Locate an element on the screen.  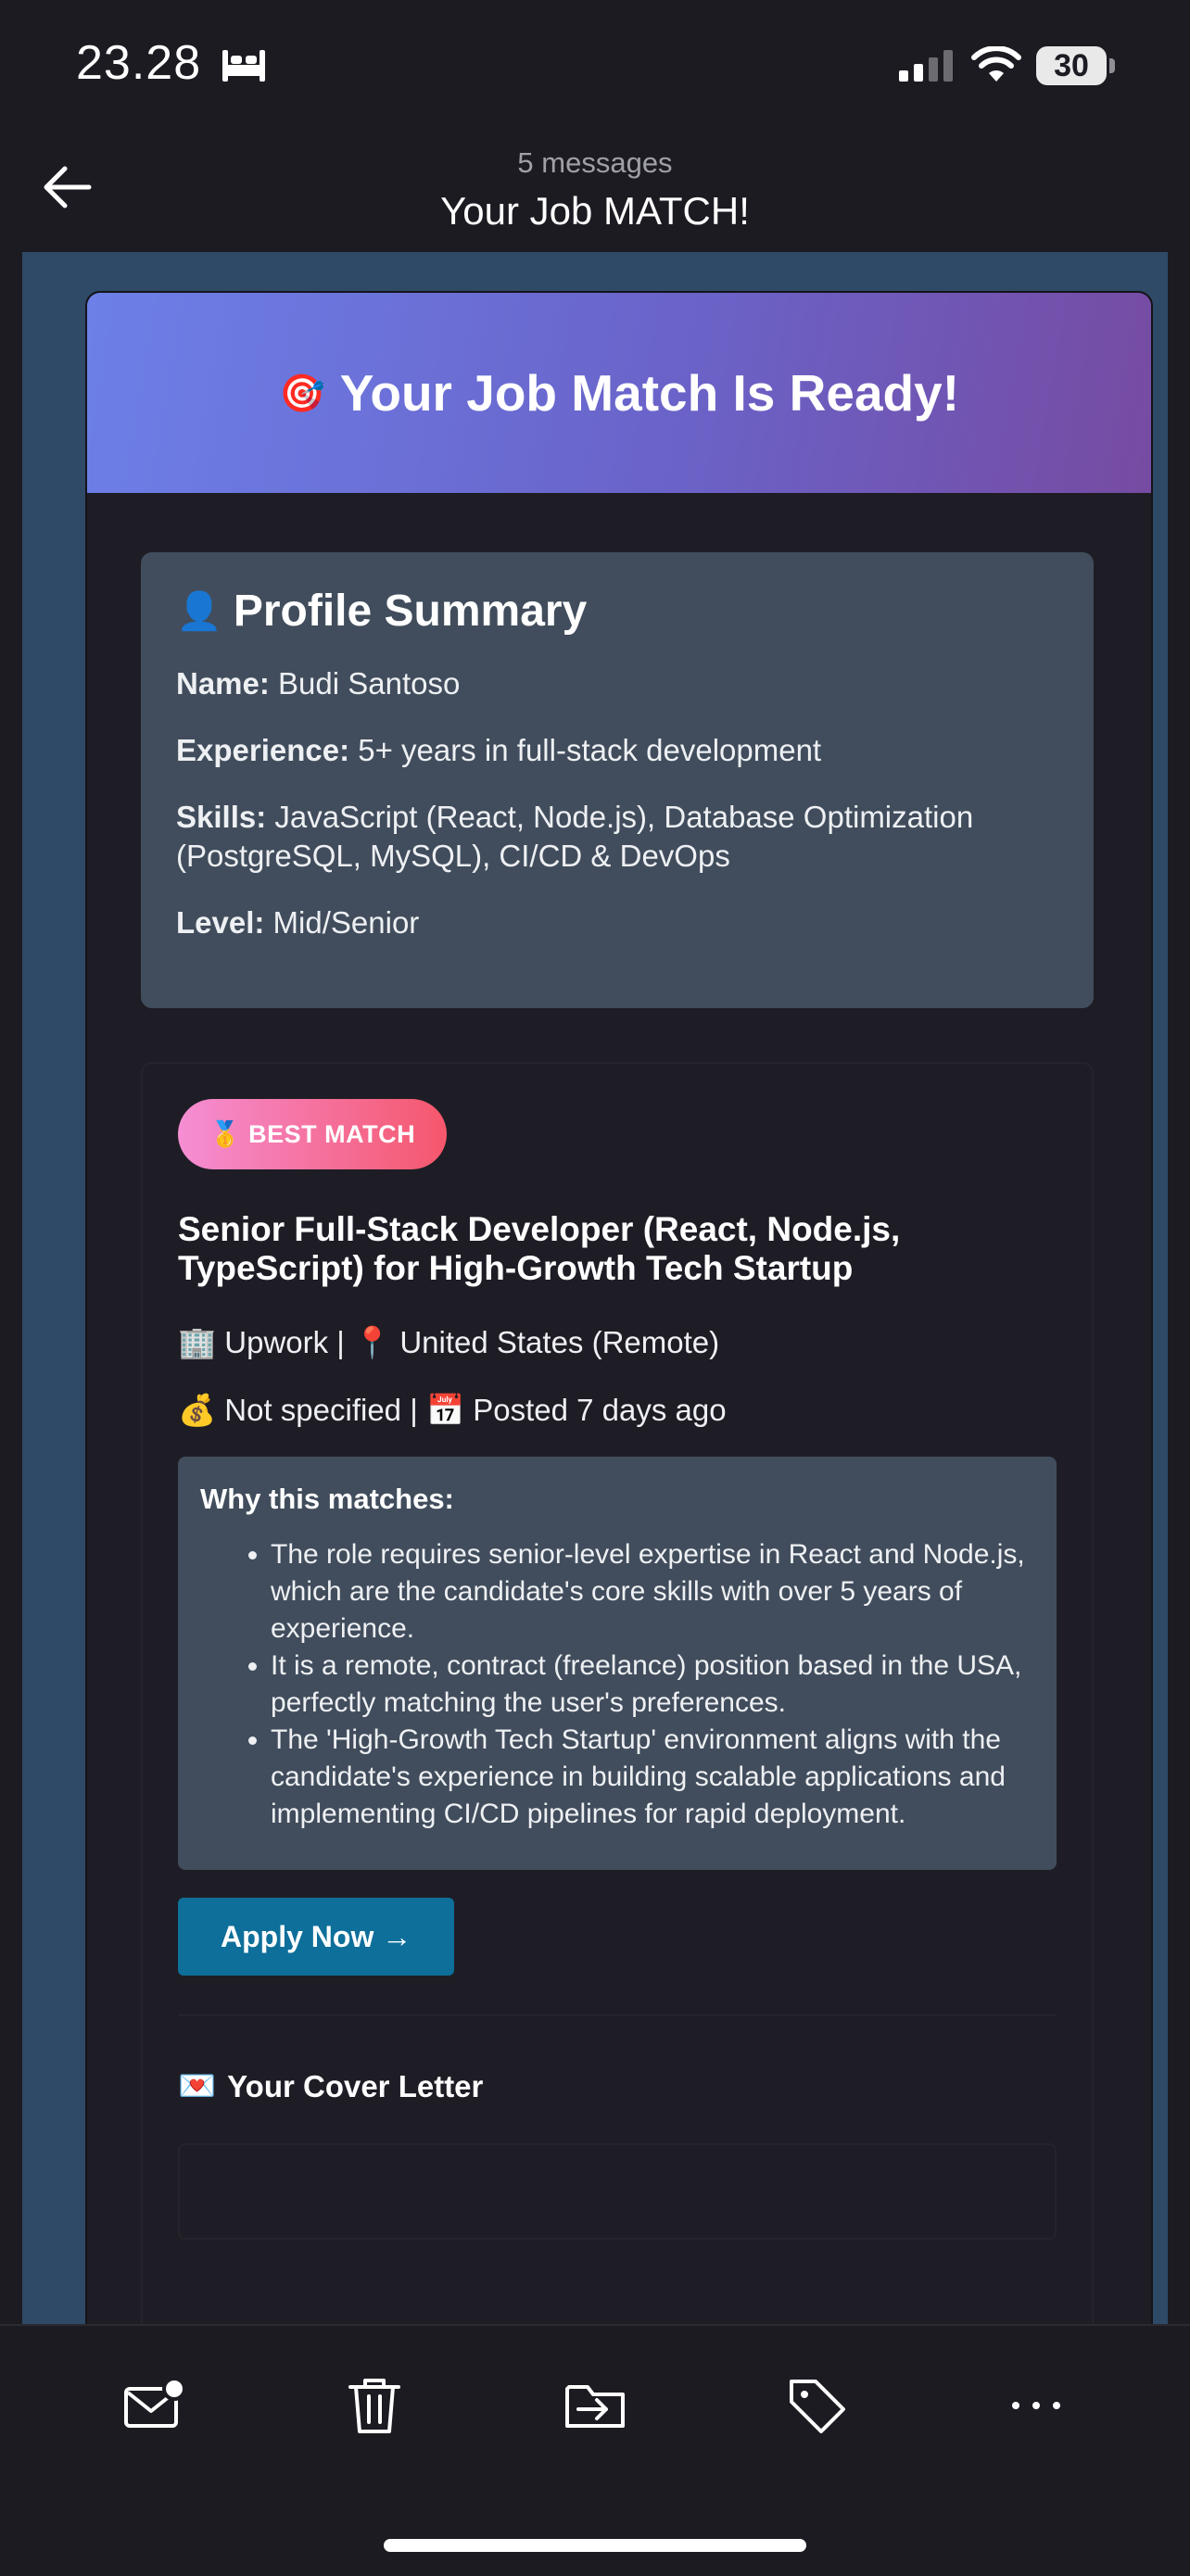
company-name: Upwork is located at coordinates (276, 1342).